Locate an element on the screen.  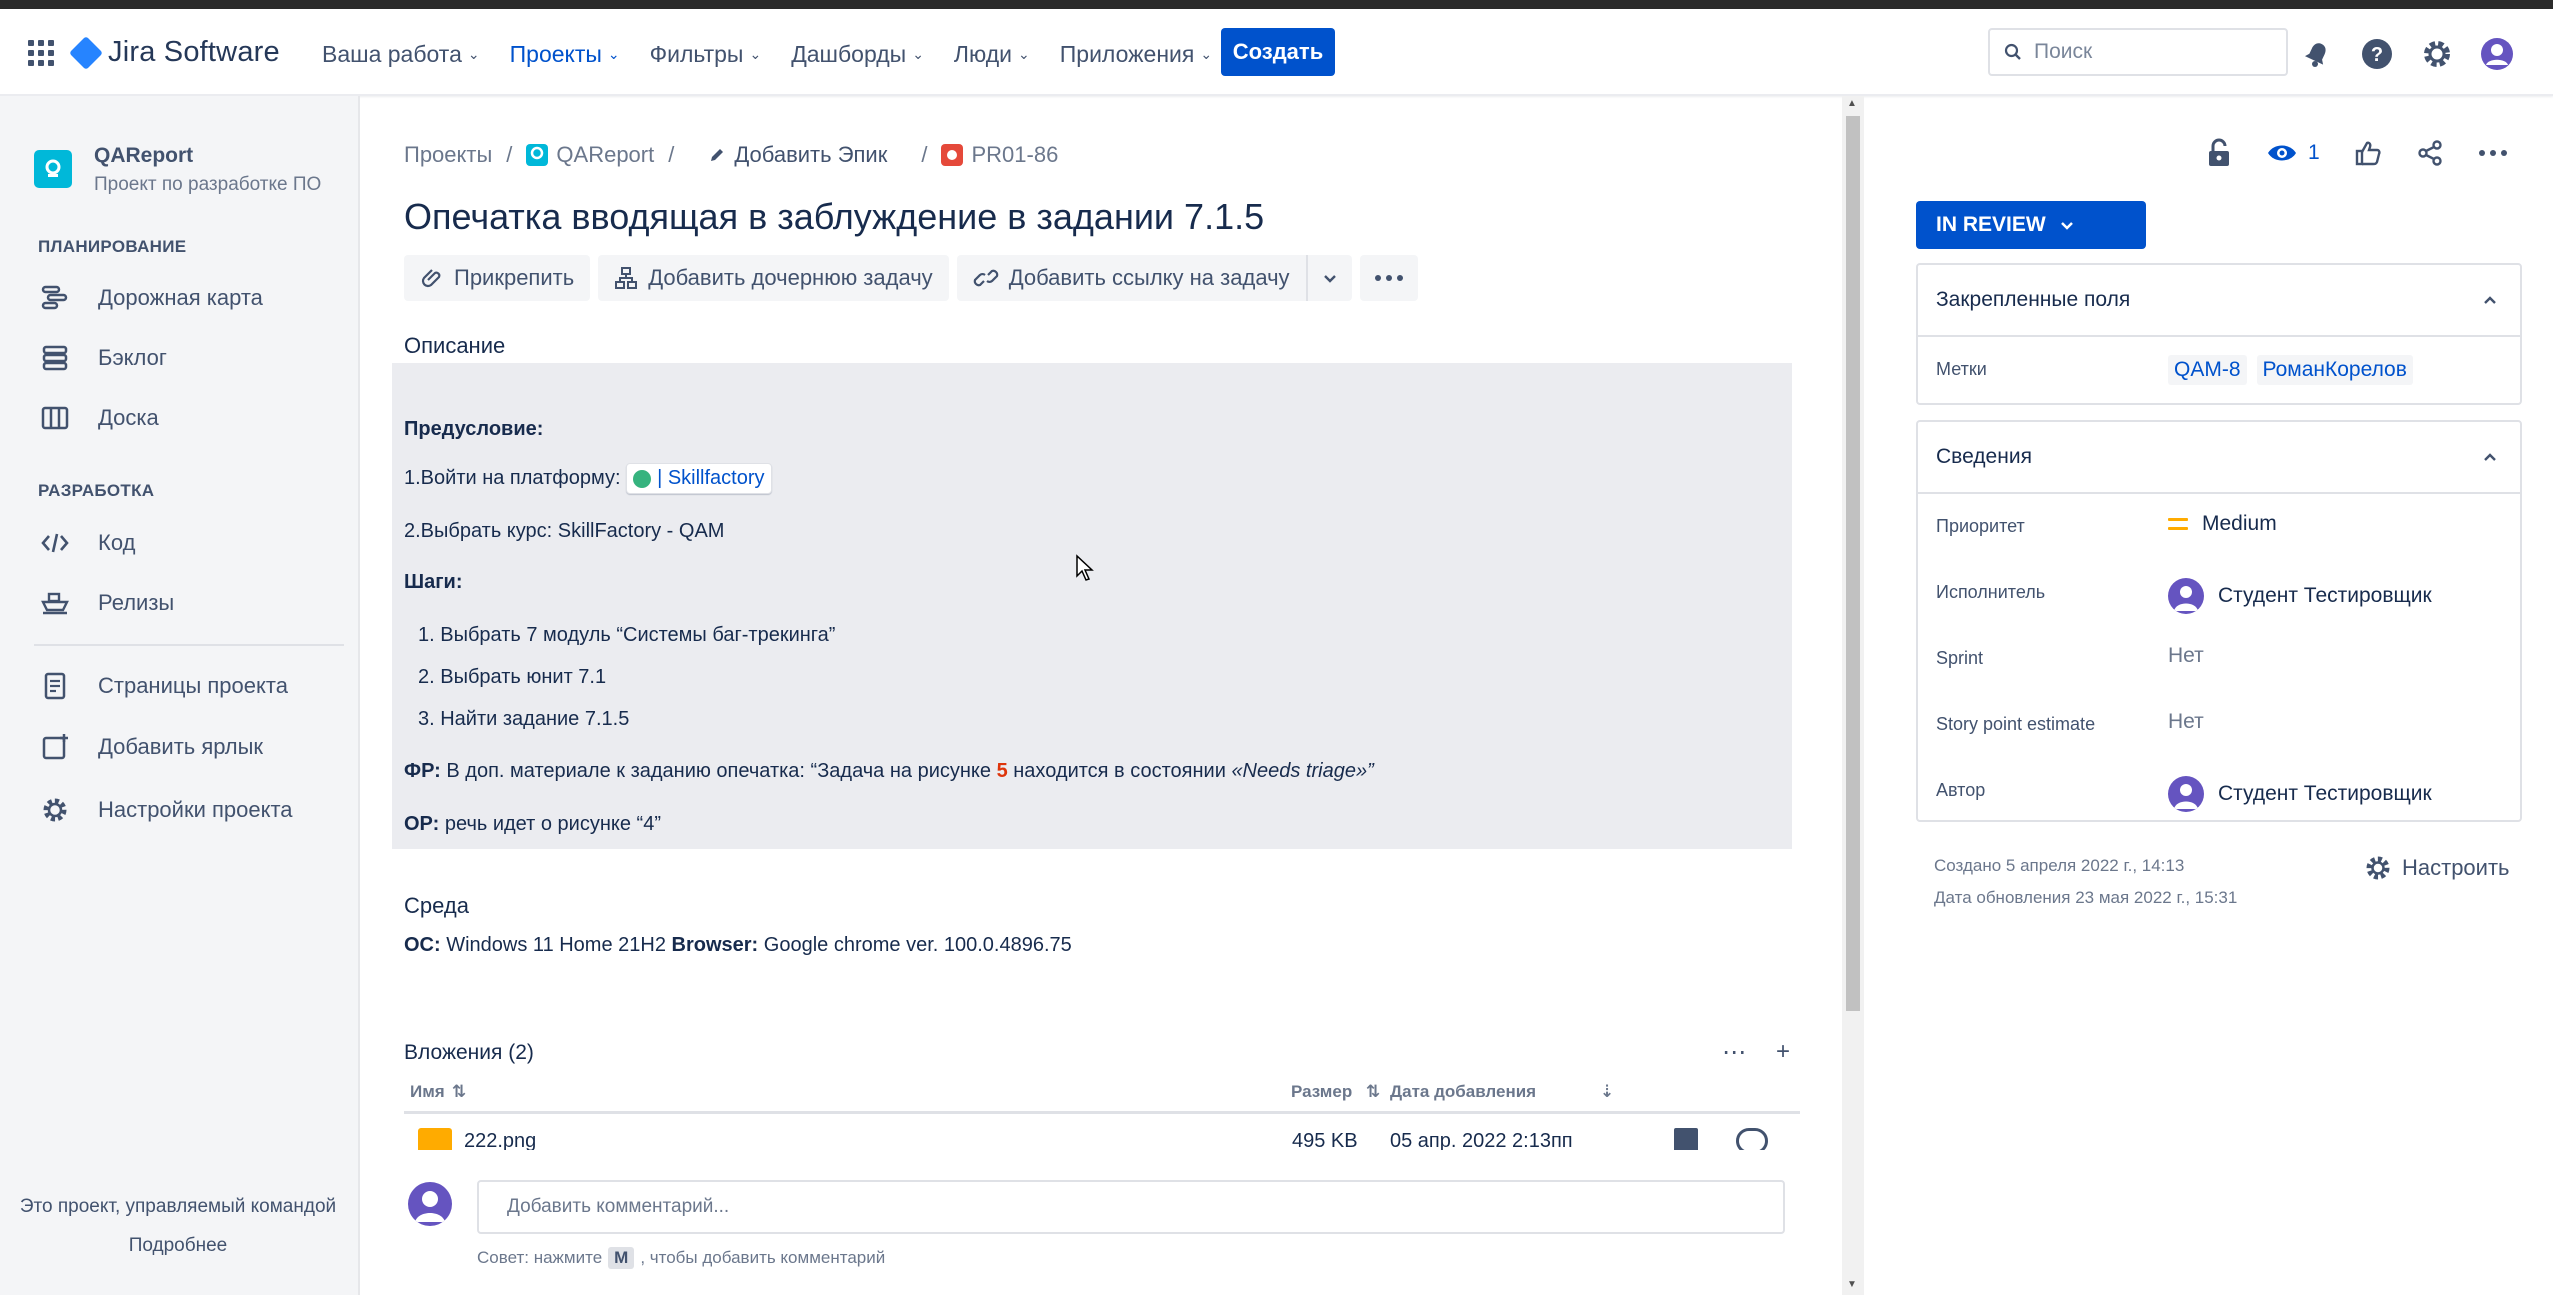
delete-icon is located at coordinates (1686, 1139).